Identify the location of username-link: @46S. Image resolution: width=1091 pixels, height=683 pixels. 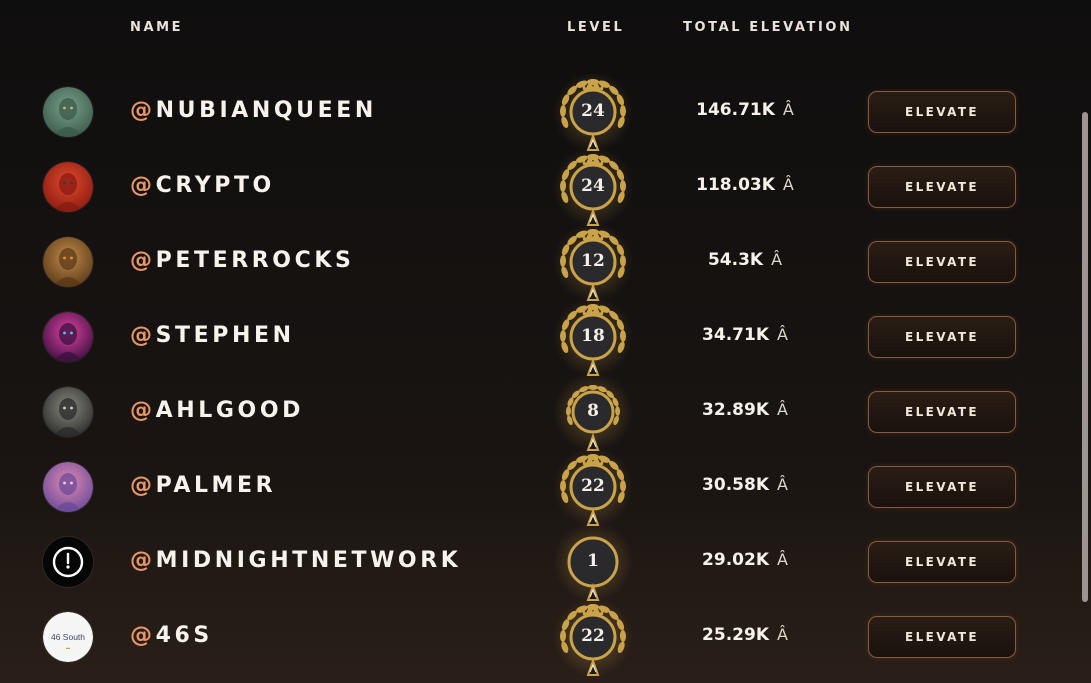
(171, 635).